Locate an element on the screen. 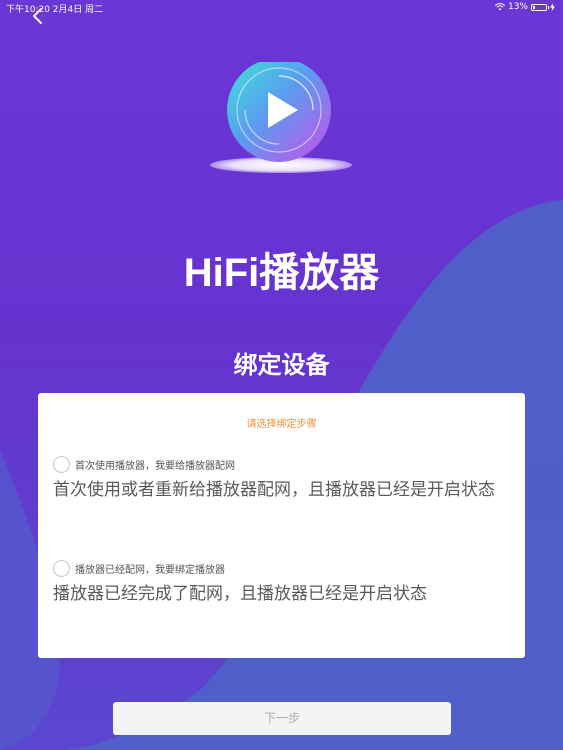 The height and width of the screenshot is (750, 563). battery-icon is located at coordinates (540, 7).